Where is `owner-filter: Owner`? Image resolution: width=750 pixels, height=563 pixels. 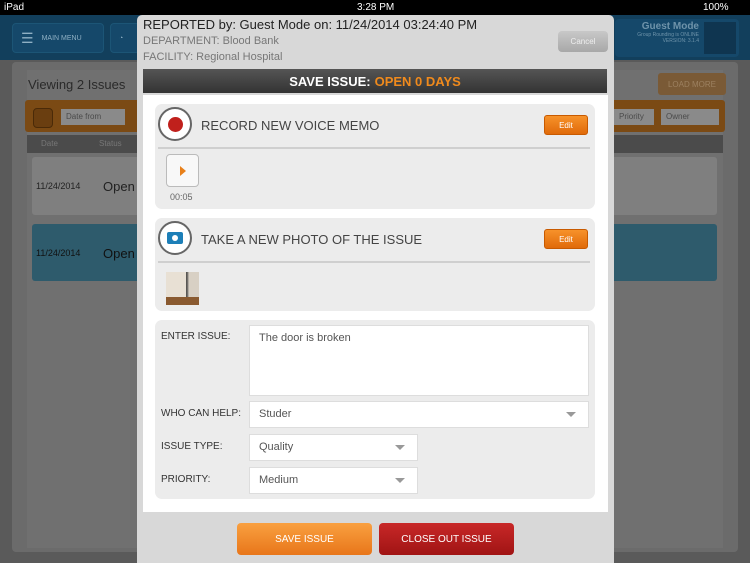 owner-filter: Owner is located at coordinates (690, 117).